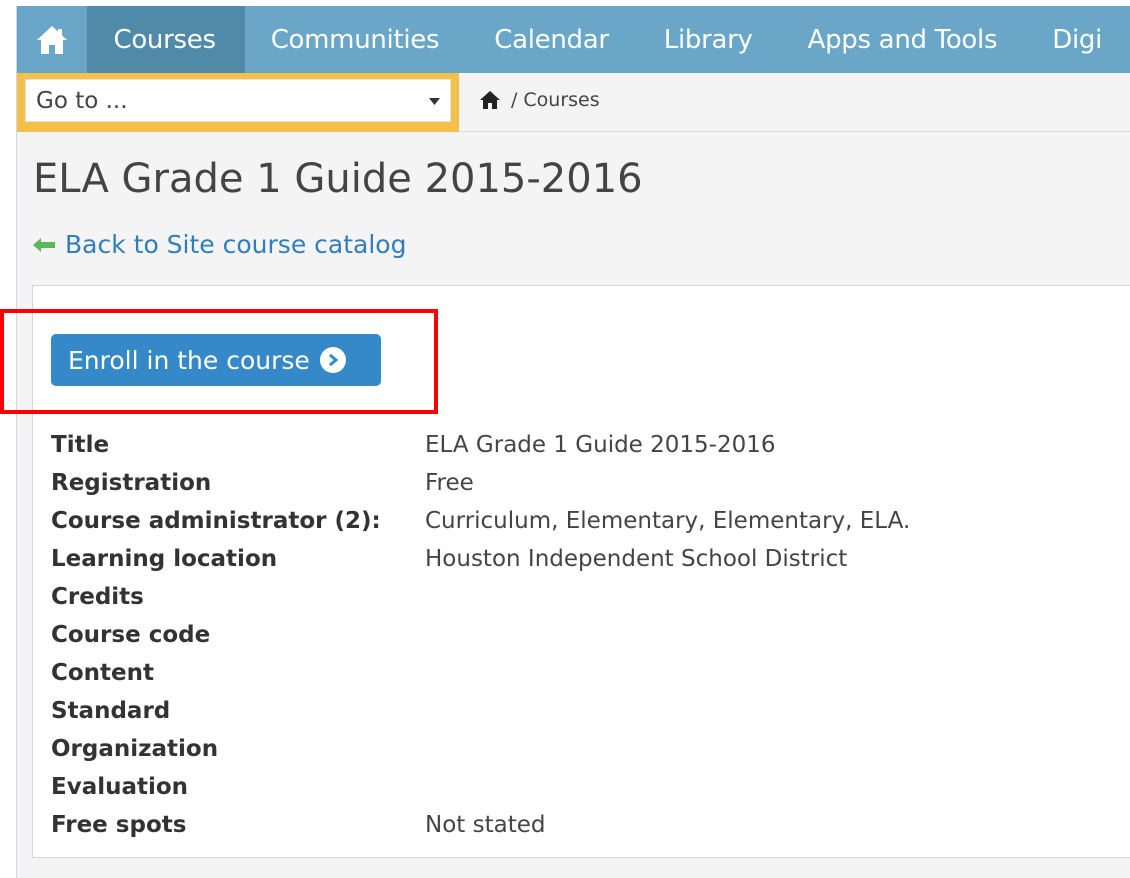  Describe the element at coordinates (103, 673) in the screenshot. I see `detail-key: Content` at that location.